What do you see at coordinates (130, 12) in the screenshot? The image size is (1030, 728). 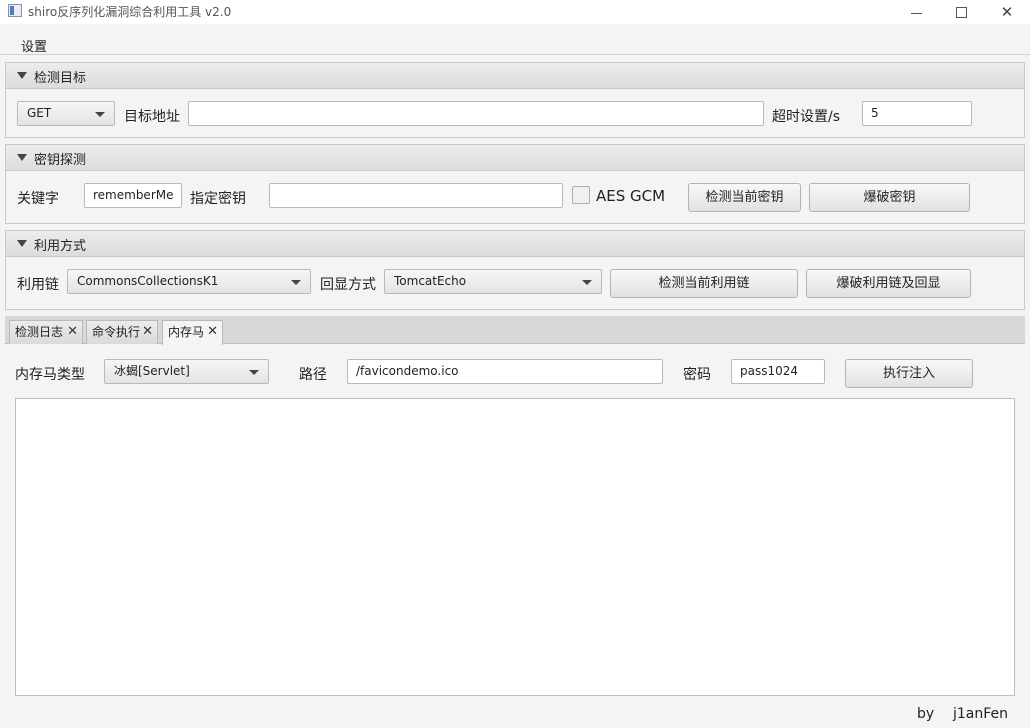 I see `window-title: shiro反序列化漏洞综合利用工具 v2.0` at bounding box center [130, 12].